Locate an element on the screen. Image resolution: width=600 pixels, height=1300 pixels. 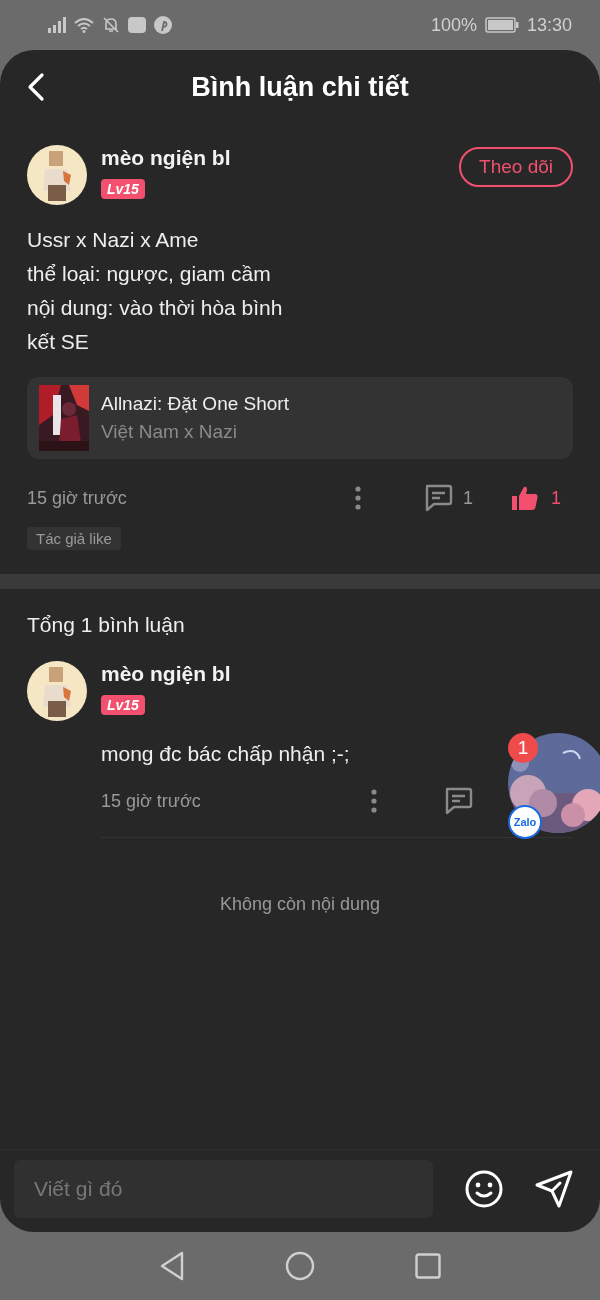
follow-button: Theo dõi is located at coordinates (516, 167).